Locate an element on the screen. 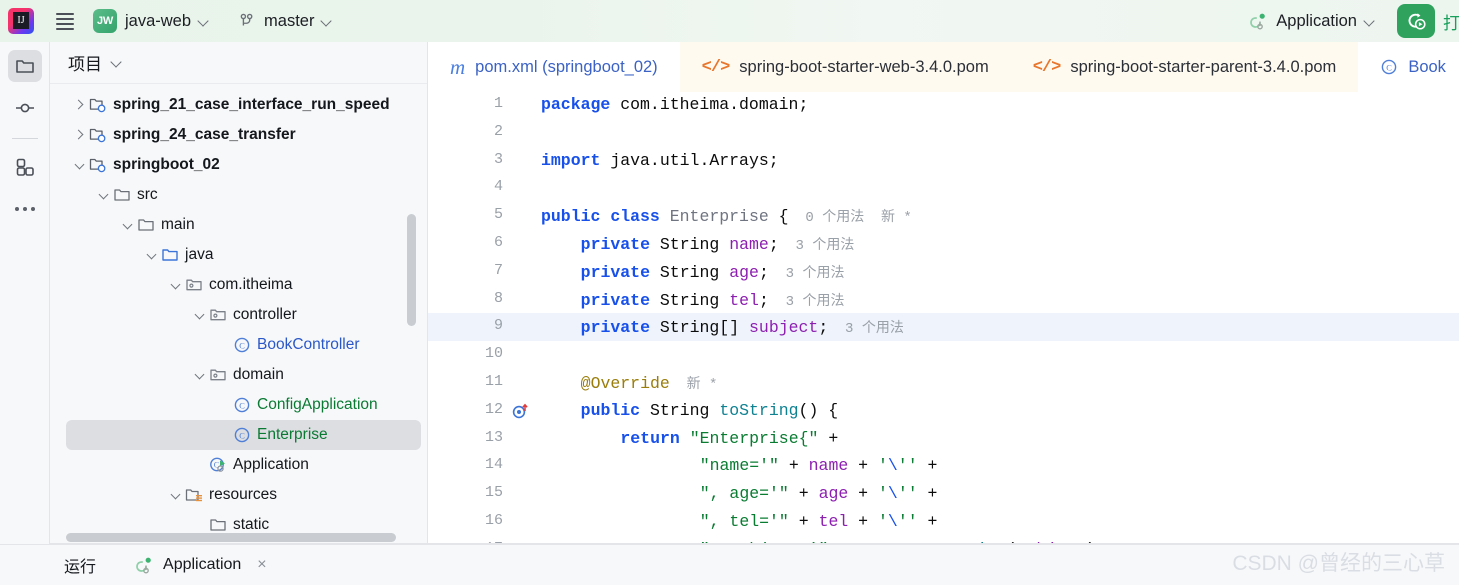 The width and height of the screenshot is (1459, 585). tree-arrow-placeholder is located at coordinates (200, 525).